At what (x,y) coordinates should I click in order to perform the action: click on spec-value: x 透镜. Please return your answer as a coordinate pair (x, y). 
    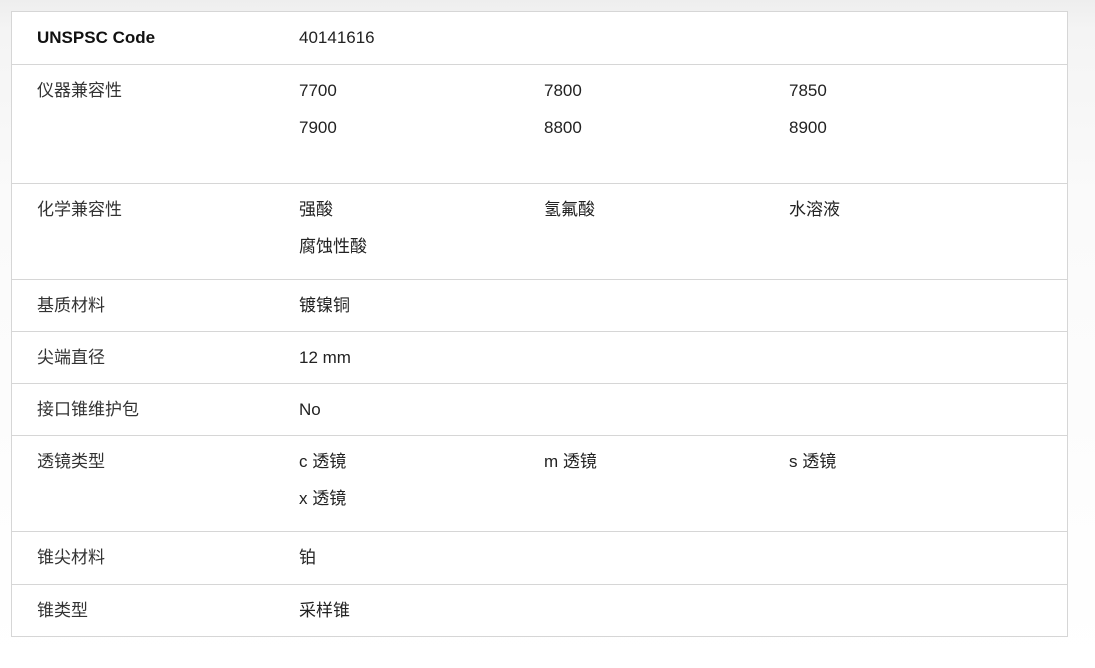
    Looking at the image, I should click on (323, 498).